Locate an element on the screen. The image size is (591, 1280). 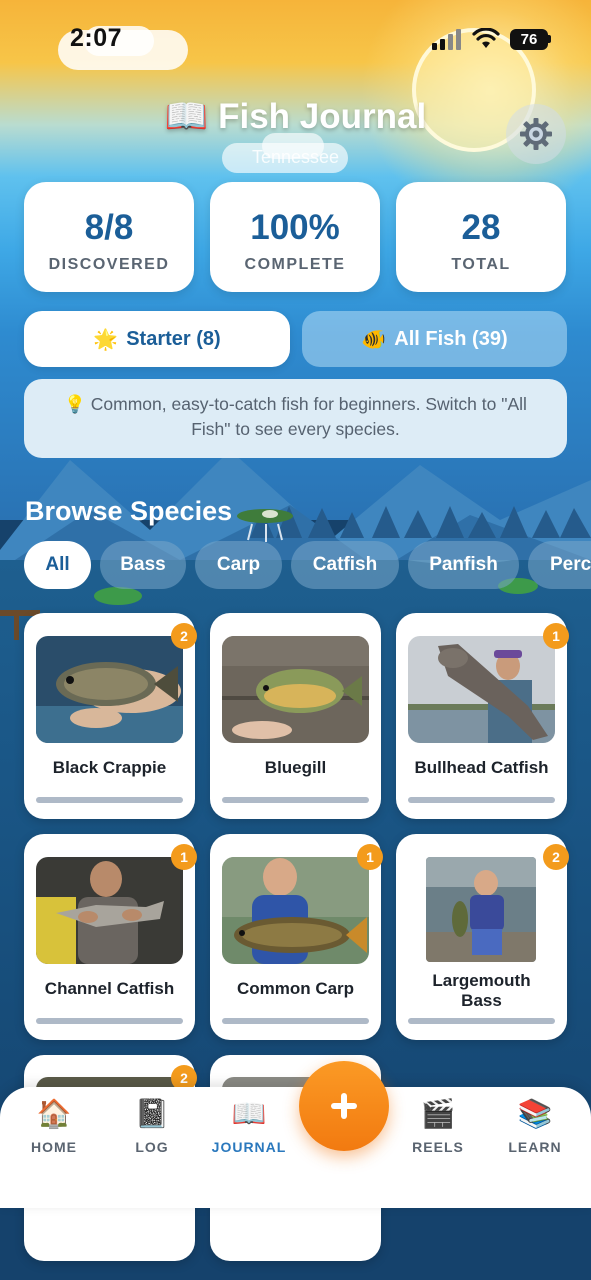
stat-complete: 100% COMPLETE is located at coordinates (295, 237).